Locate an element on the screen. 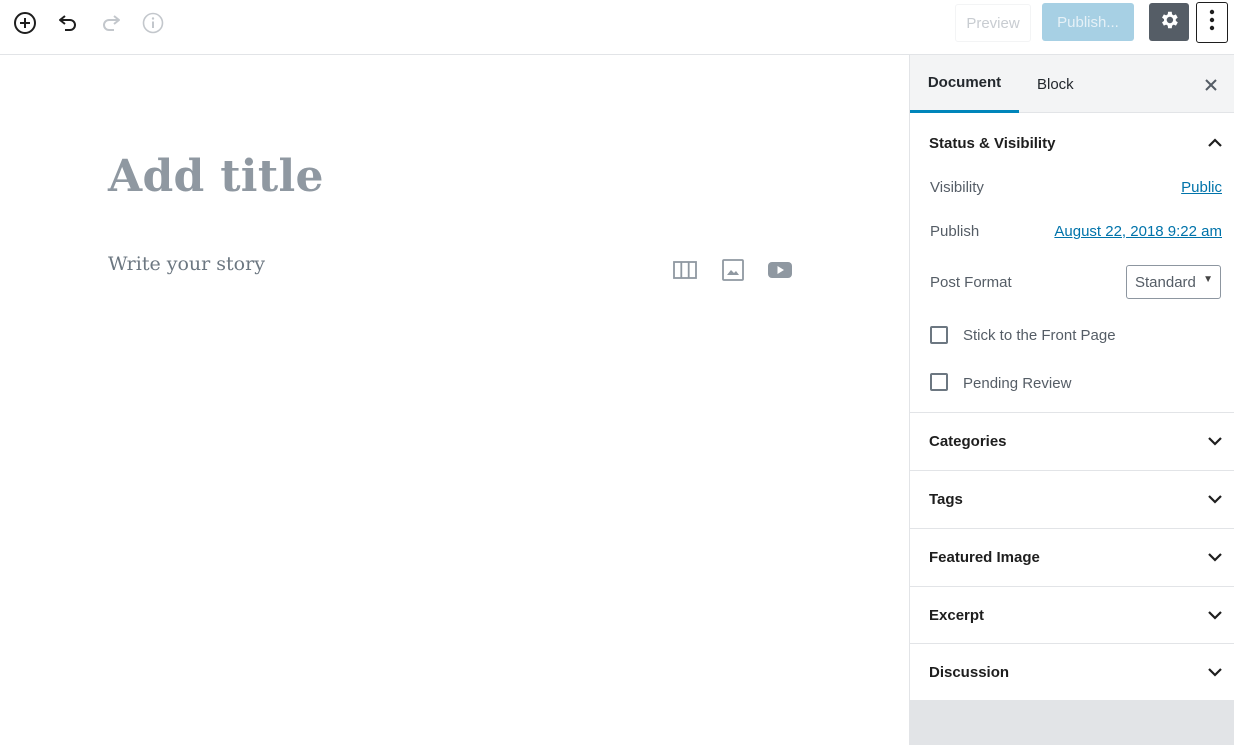  undo-icon is located at coordinates (68, 23).